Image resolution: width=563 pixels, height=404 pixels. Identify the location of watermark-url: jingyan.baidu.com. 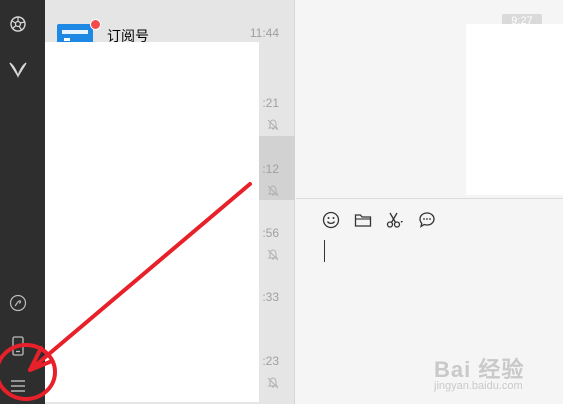
(478, 386).